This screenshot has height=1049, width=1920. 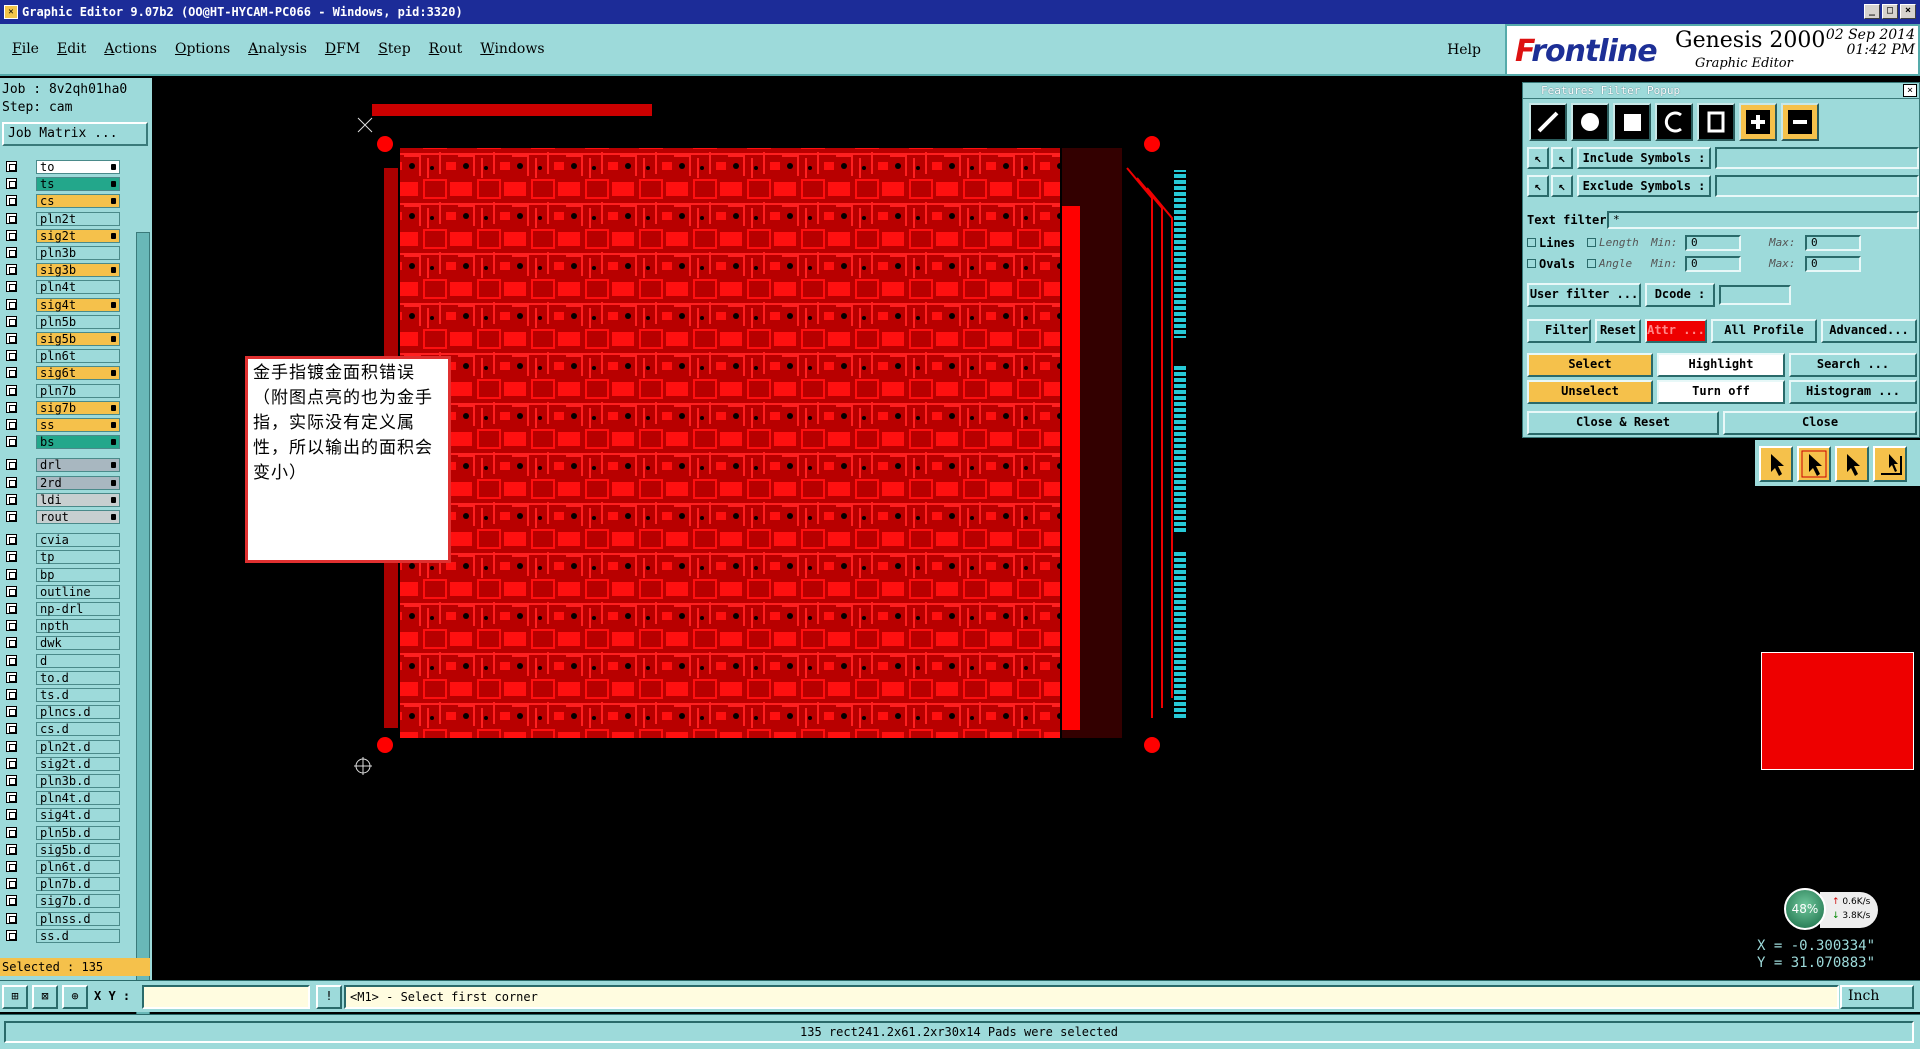 I want to click on dcode-input, so click(x=1755, y=295).